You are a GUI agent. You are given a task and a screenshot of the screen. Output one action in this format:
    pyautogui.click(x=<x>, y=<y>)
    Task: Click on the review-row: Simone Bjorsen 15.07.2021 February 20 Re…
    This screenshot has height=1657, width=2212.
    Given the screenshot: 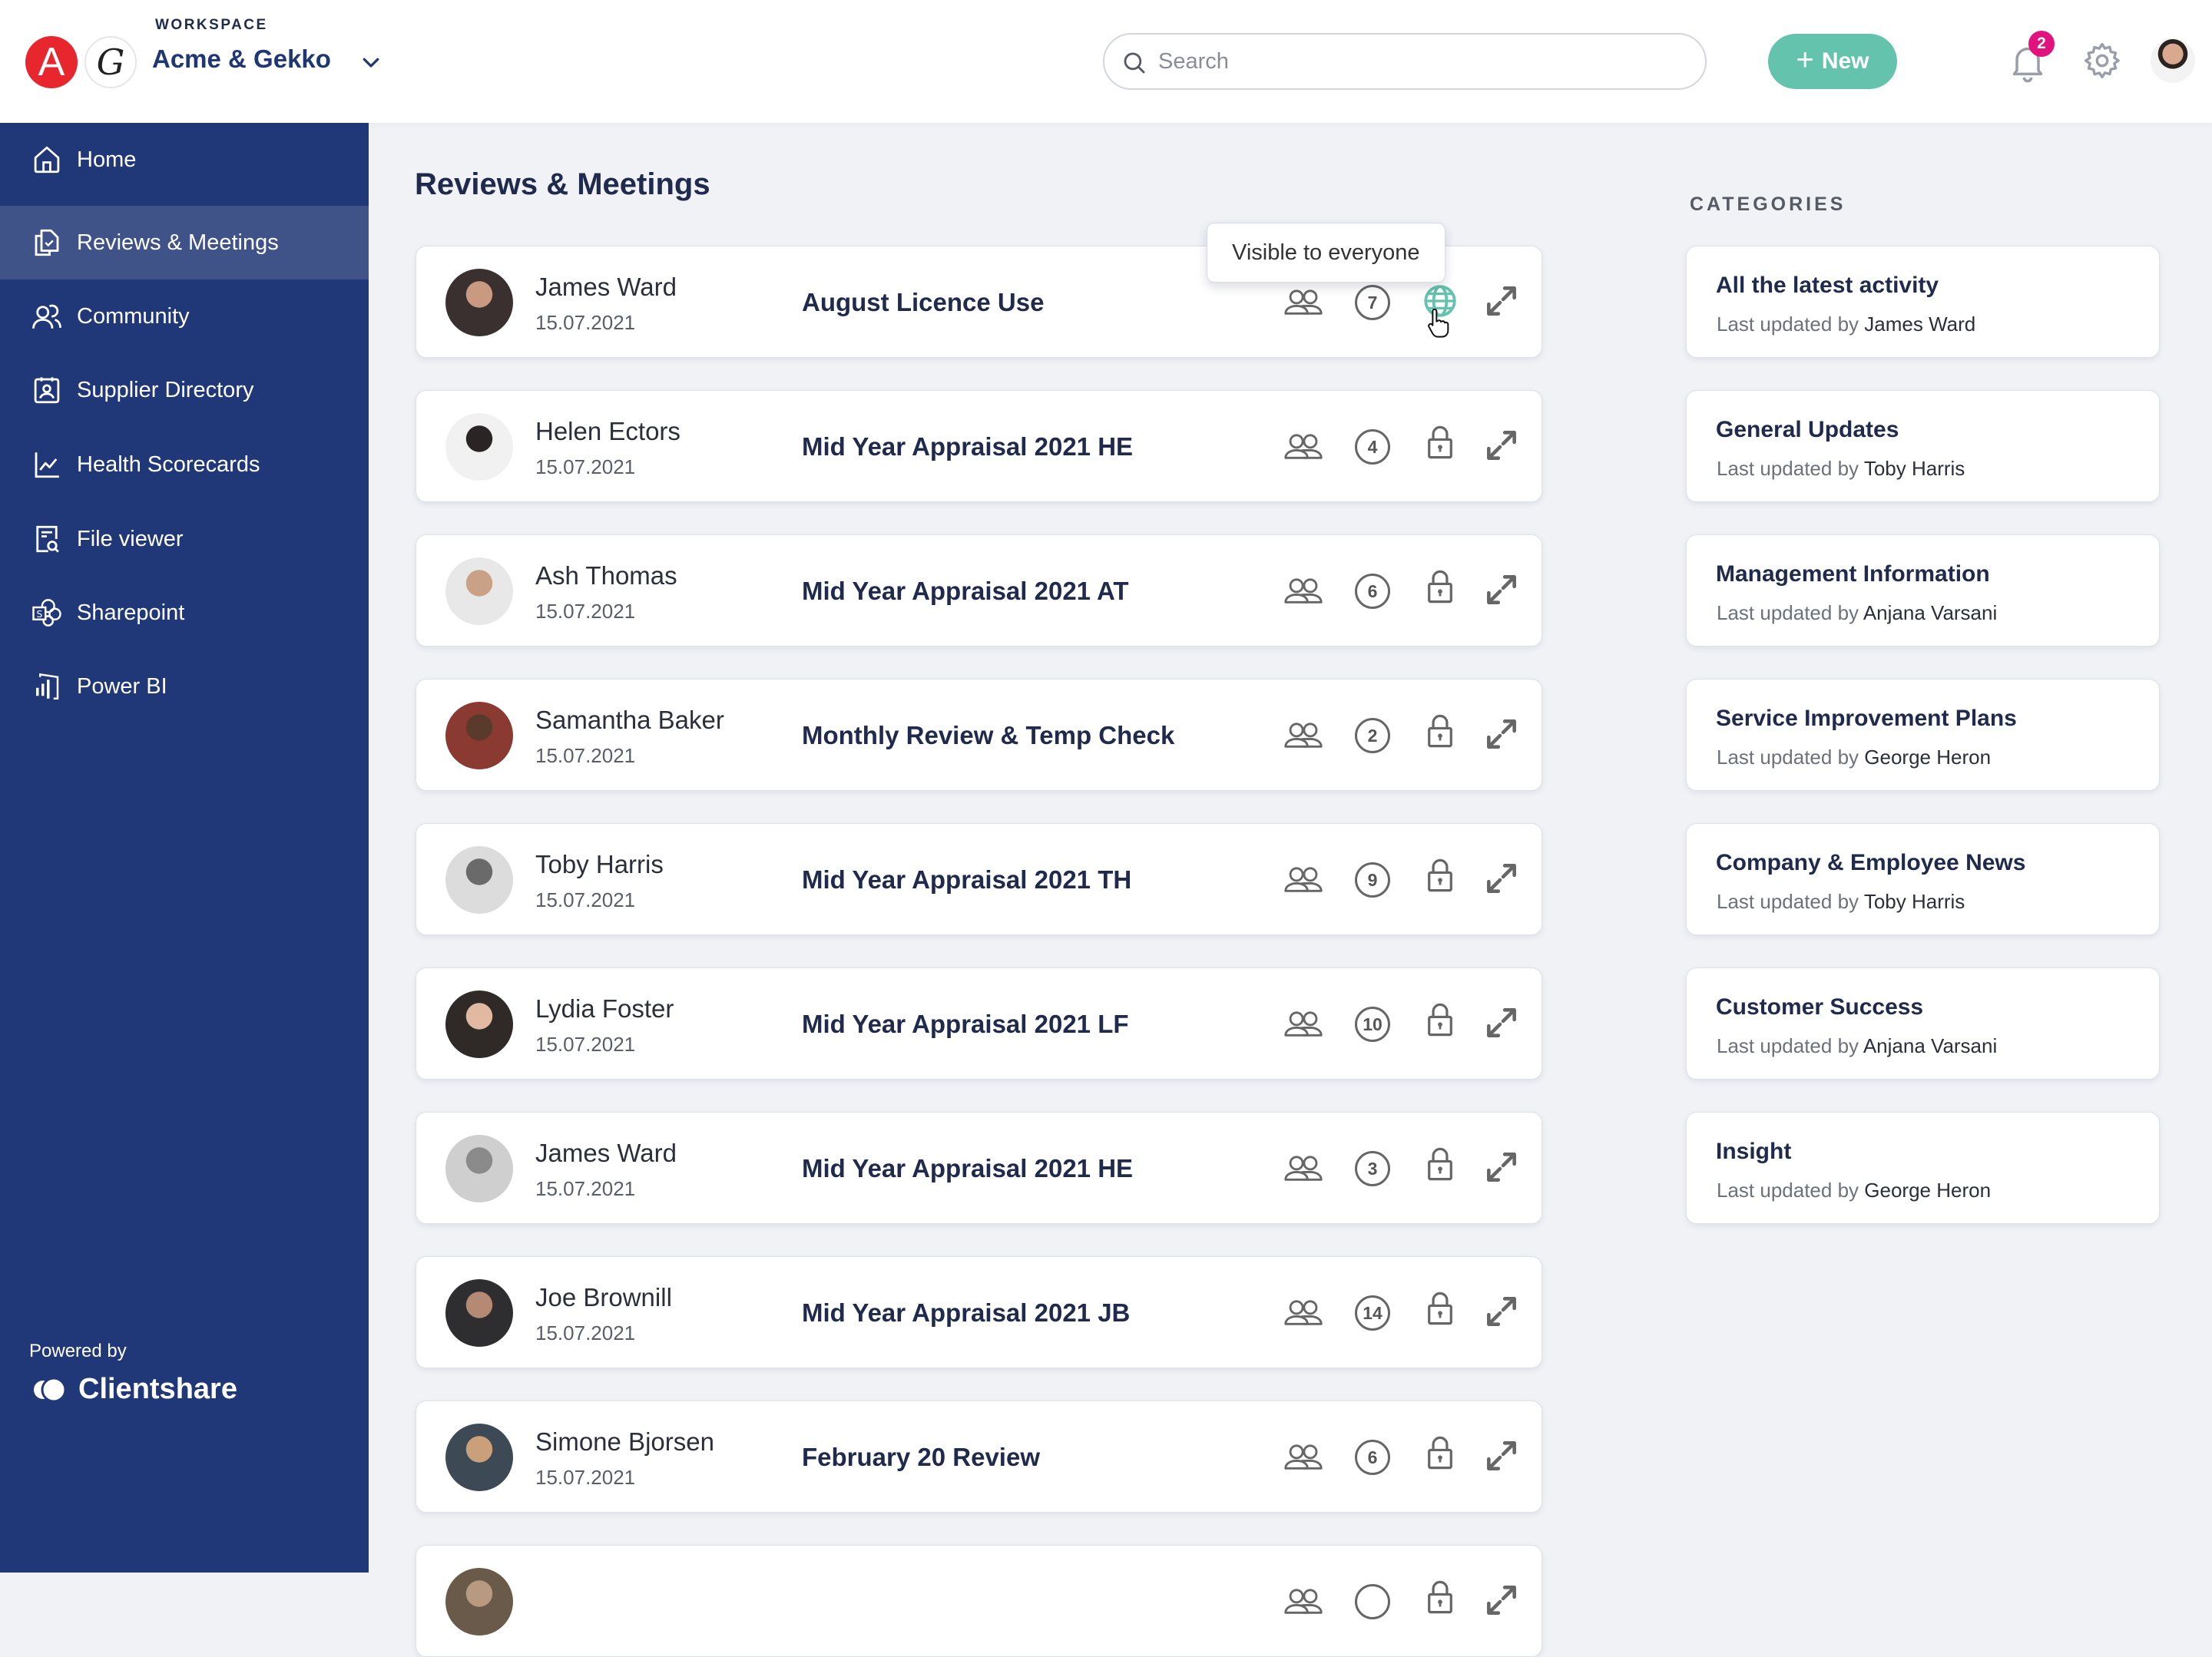 What is the action you would take?
    pyautogui.click(x=979, y=1457)
    